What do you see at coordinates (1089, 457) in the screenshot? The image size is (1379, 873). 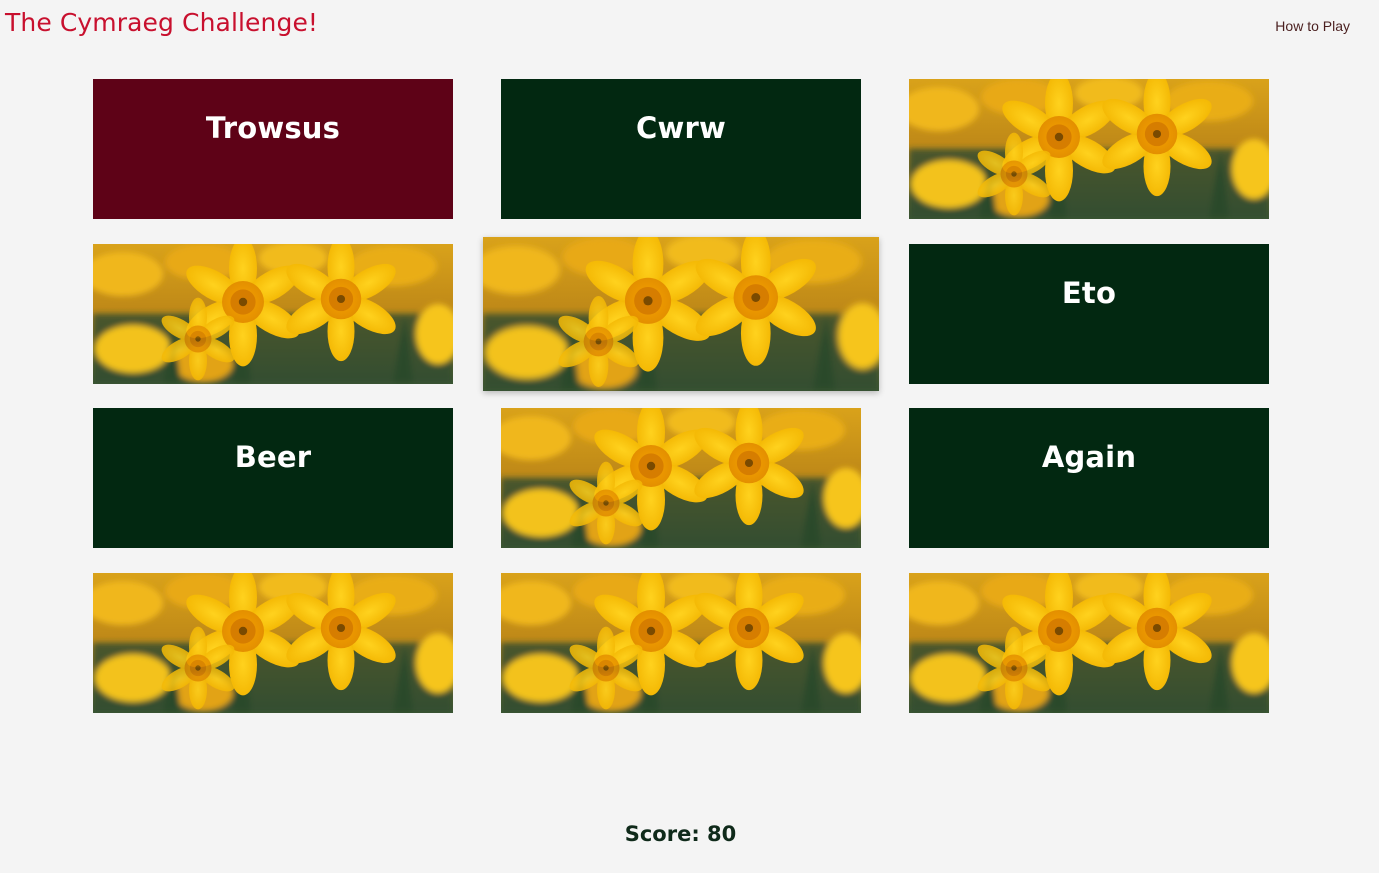 I see `card-word: Again` at bounding box center [1089, 457].